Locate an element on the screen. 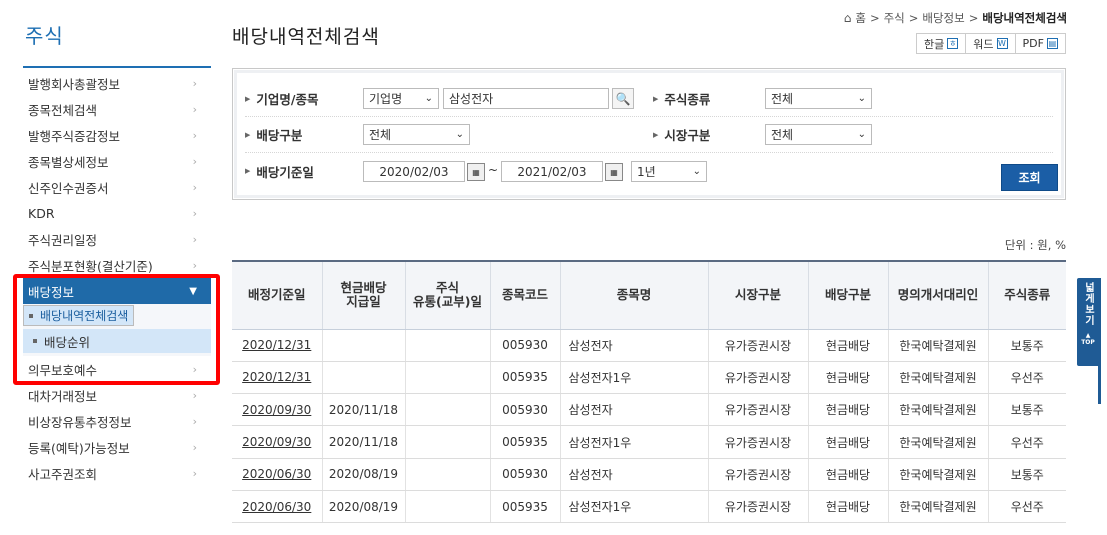 This screenshot has height=535, width=1107. period-select: 1년 ⌄ is located at coordinates (669, 171).